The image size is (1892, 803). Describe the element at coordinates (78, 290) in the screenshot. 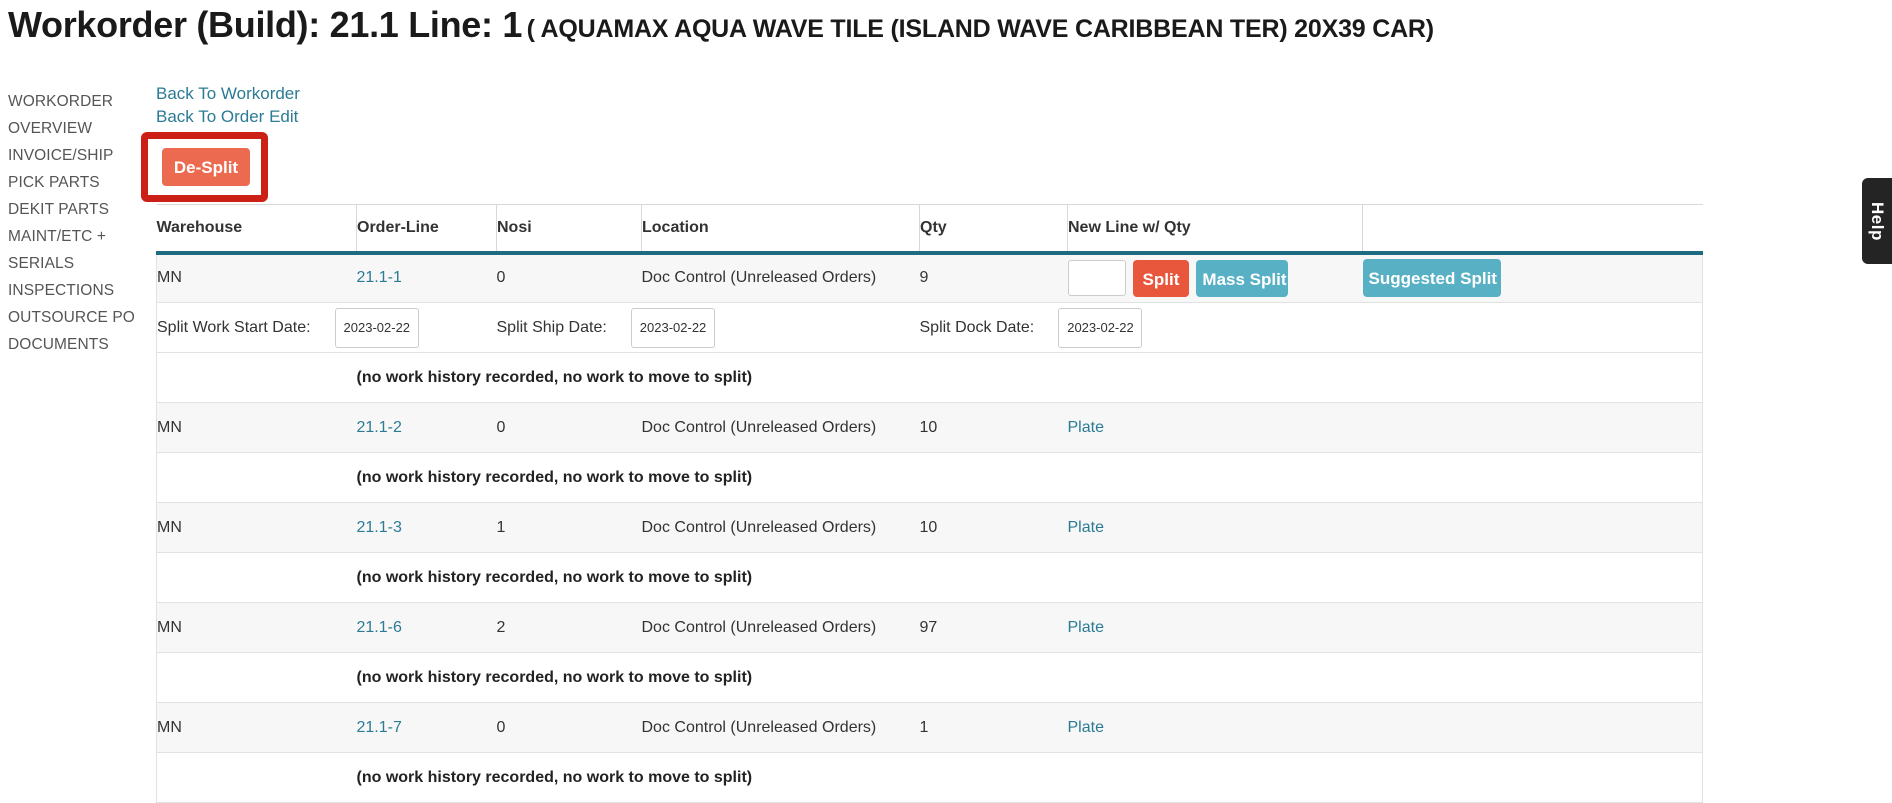

I see `sidebar-item-inspections: INSPECTIONS` at that location.